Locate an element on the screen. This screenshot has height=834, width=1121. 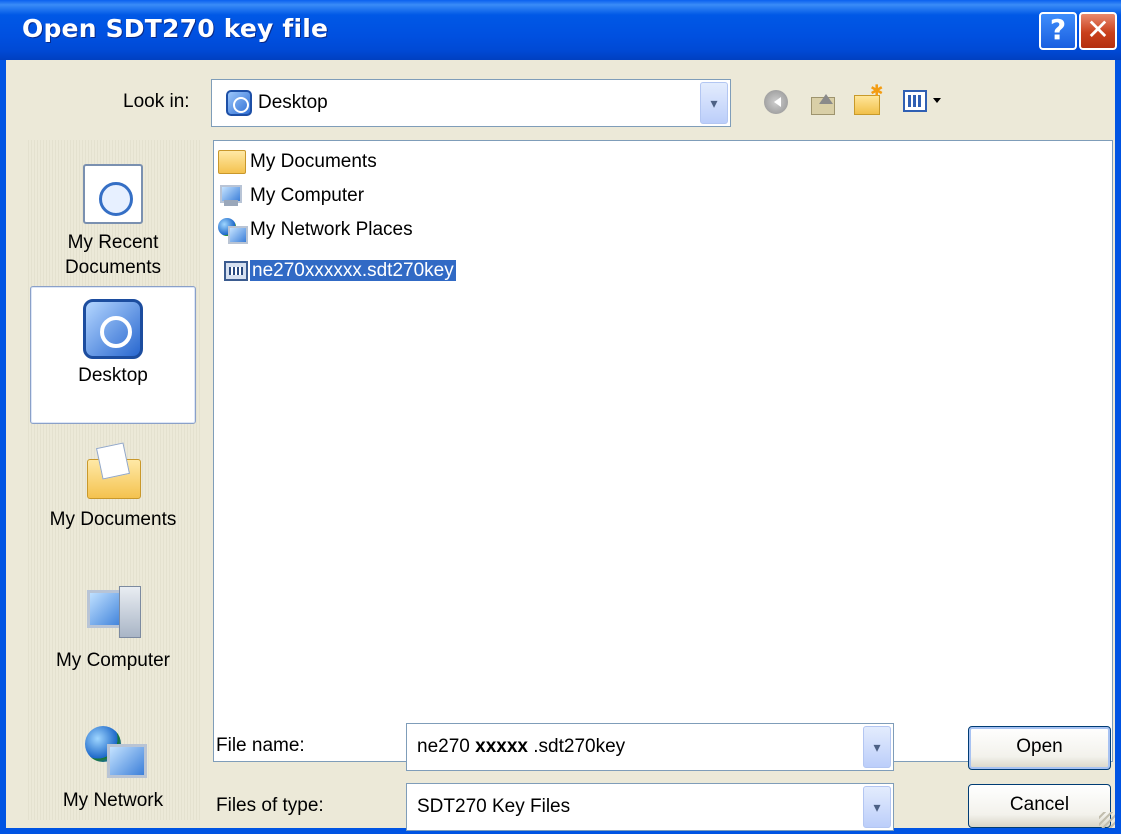
place-label: My Network is located at coordinates (113, 800).